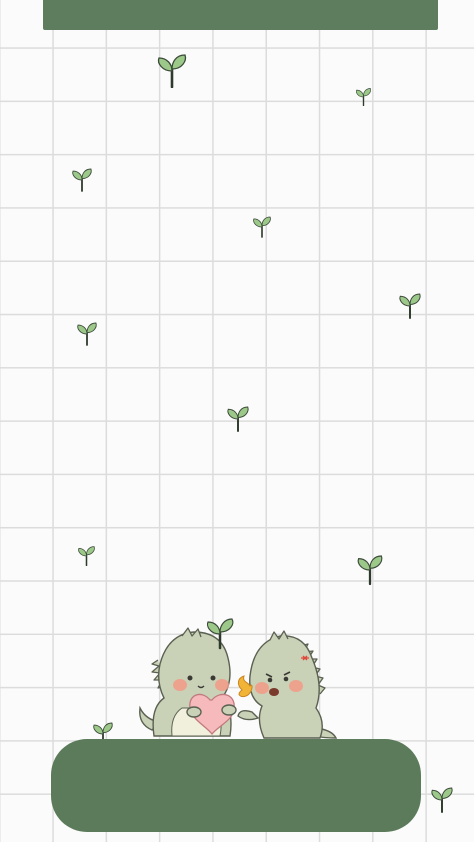 The width and height of the screenshot is (474, 842). What do you see at coordinates (236, 785) in the screenshot?
I see `bottom-panel` at bounding box center [236, 785].